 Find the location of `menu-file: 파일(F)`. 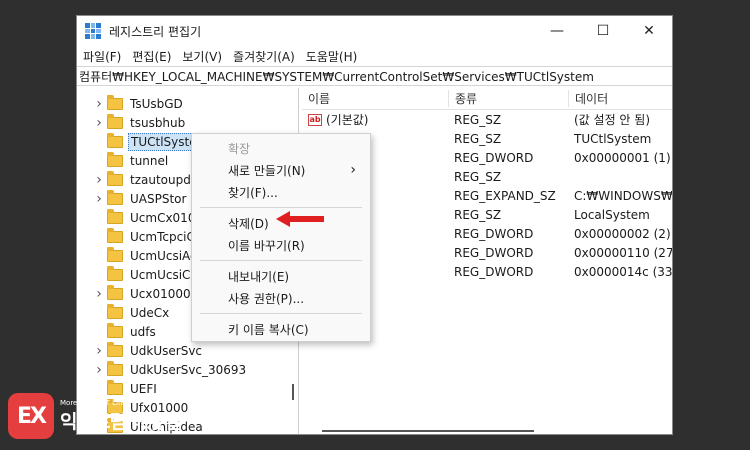

menu-file: 파일(F) is located at coordinates (102, 56).